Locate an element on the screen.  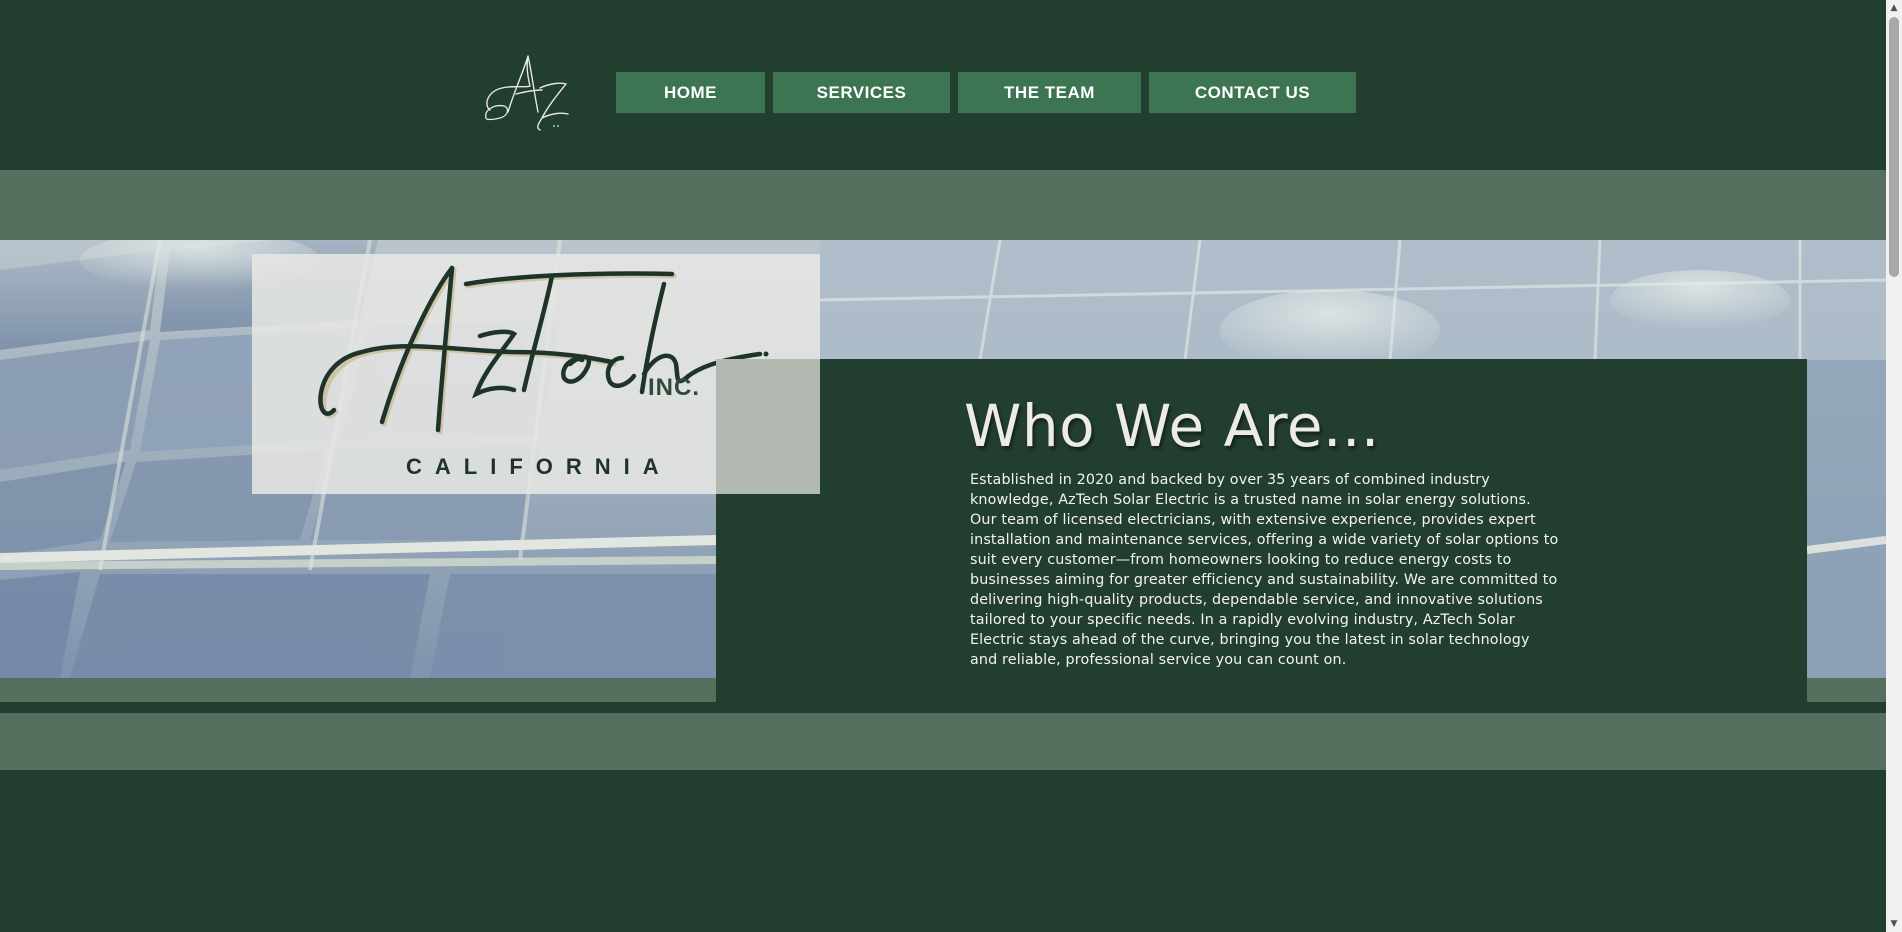
logo-region-text: CALIFORNIA is located at coordinates (539, 466).